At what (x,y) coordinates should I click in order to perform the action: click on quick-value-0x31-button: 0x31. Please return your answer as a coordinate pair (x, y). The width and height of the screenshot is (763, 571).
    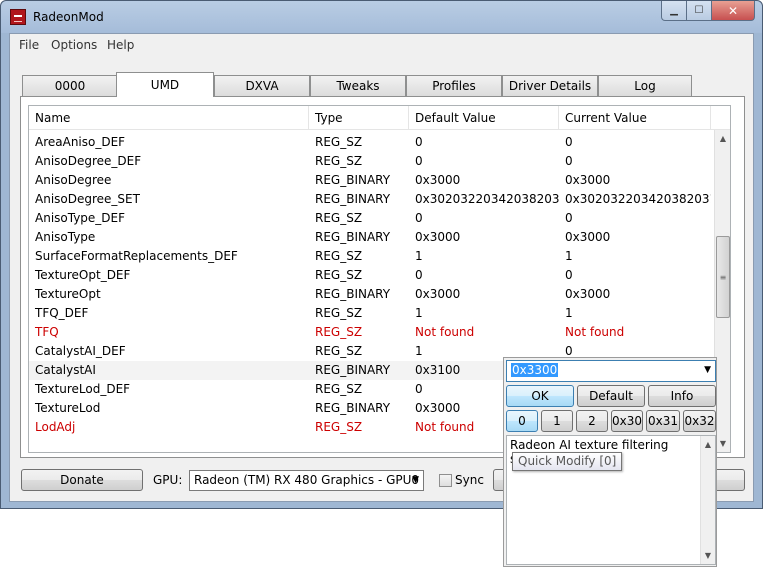
    Looking at the image, I should click on (663, 421).